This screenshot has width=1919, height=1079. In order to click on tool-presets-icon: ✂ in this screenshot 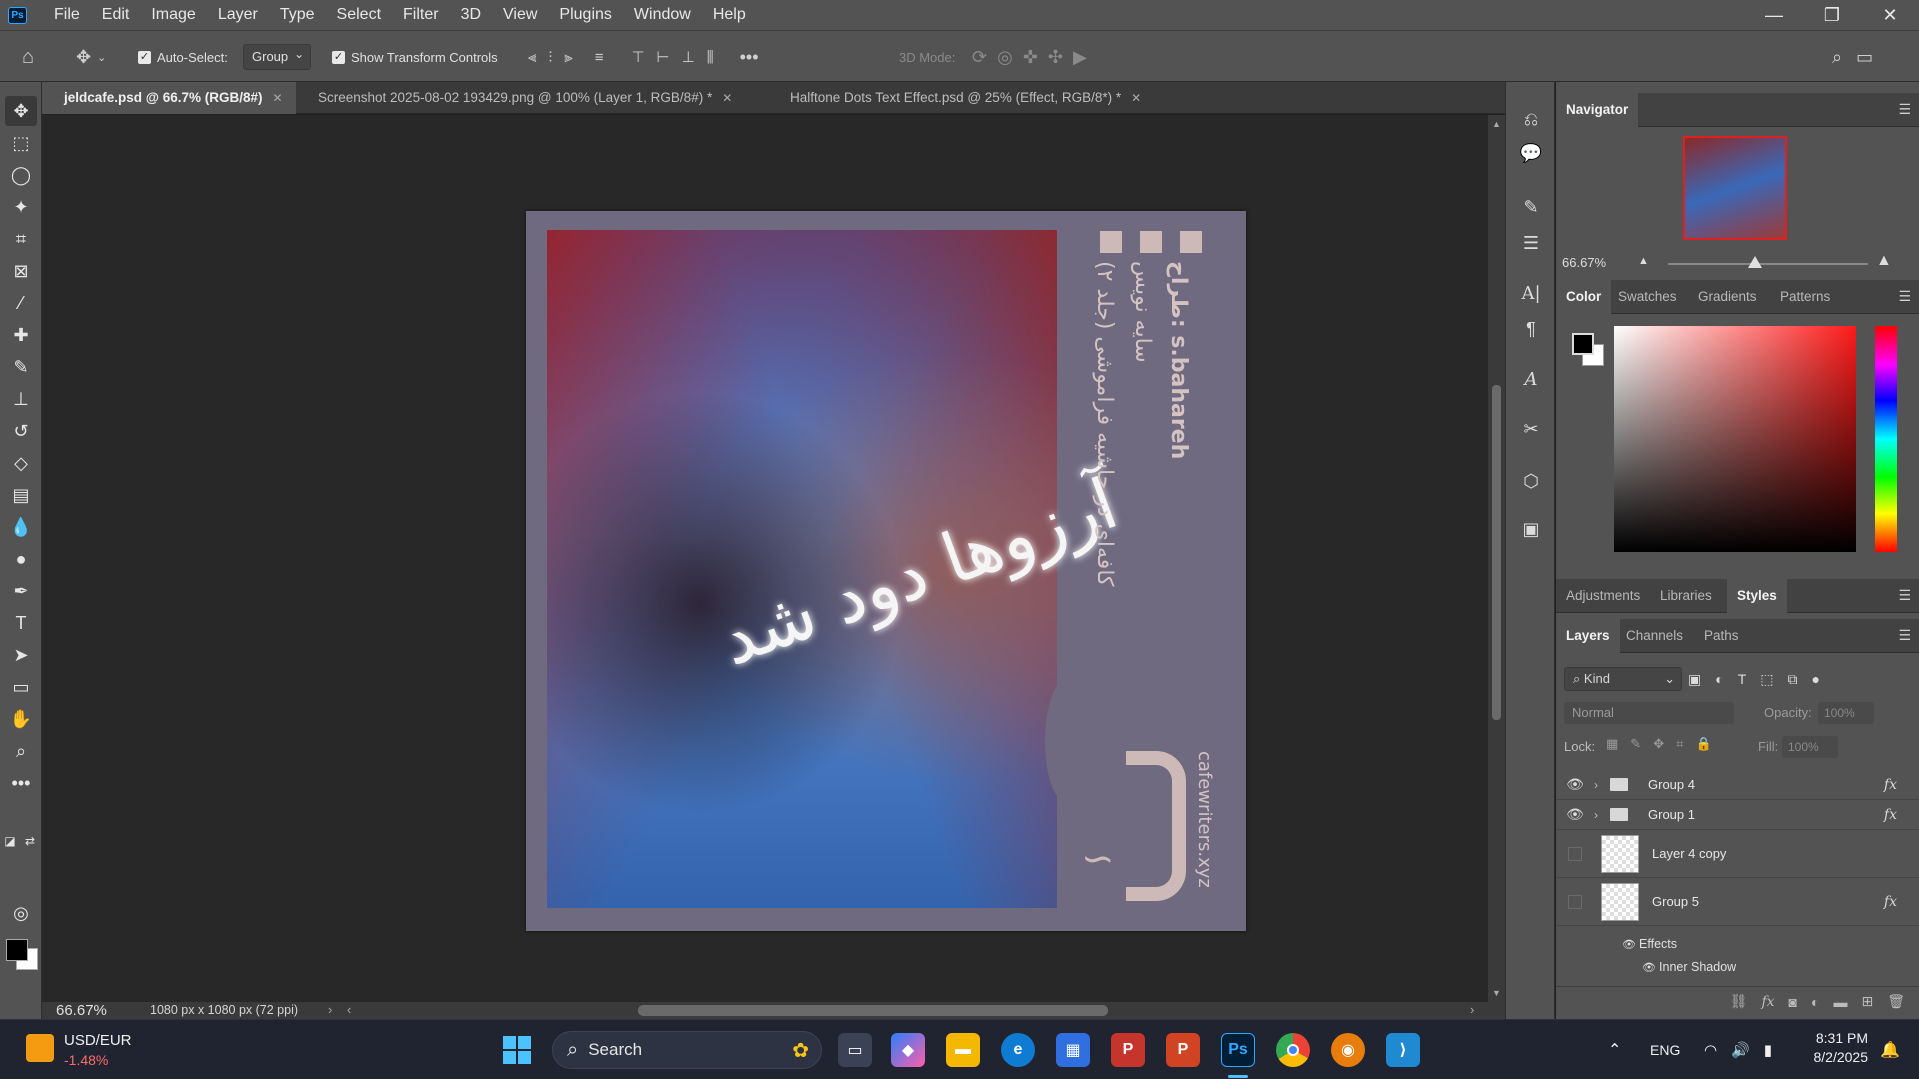, I will do `click(1531, 429)`.